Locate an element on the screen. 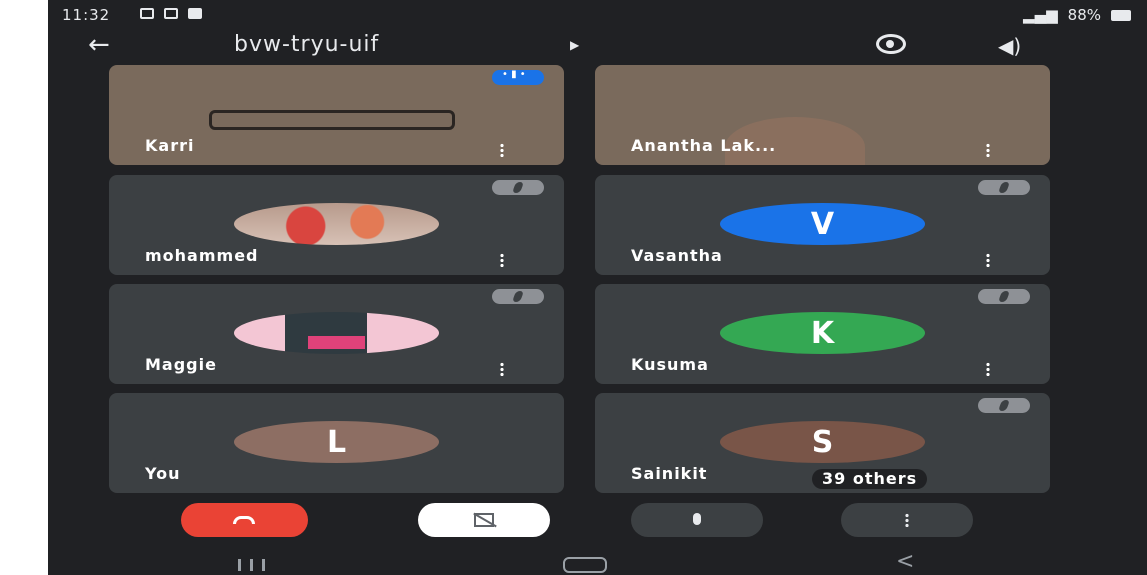 The image size is (1147, 575). participant-name: Karri is located at coordinates (170, 145).